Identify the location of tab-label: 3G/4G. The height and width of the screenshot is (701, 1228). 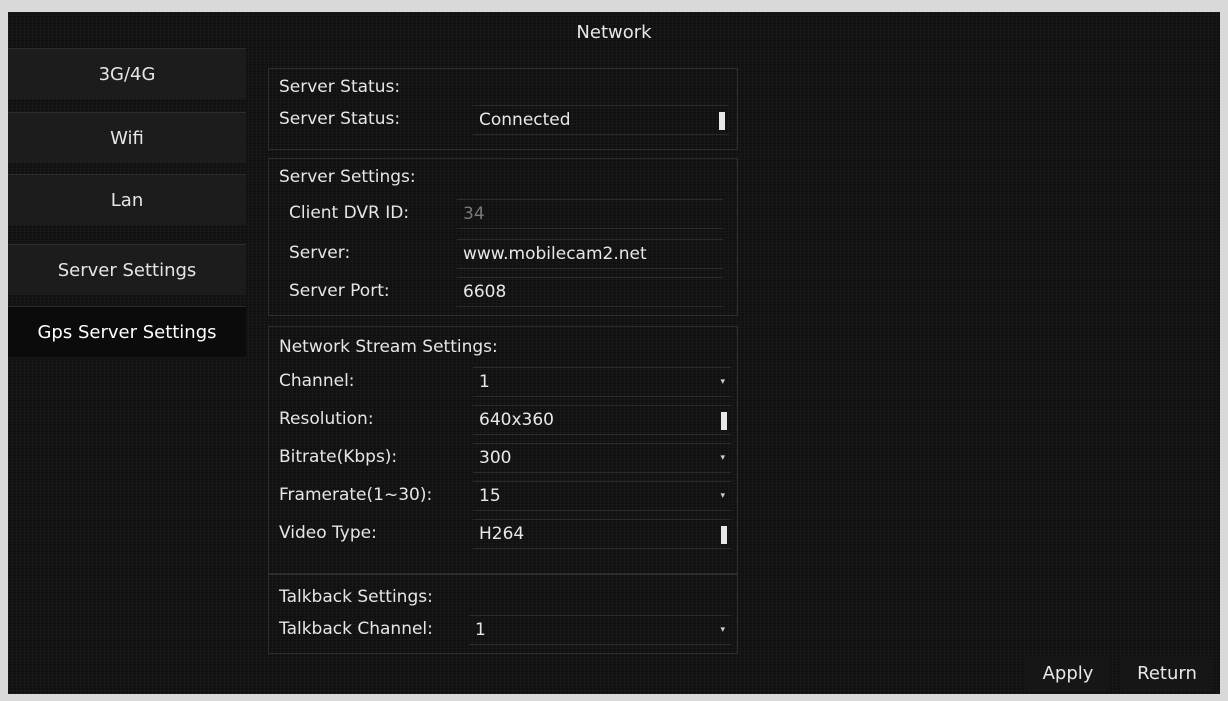
(127, 74).